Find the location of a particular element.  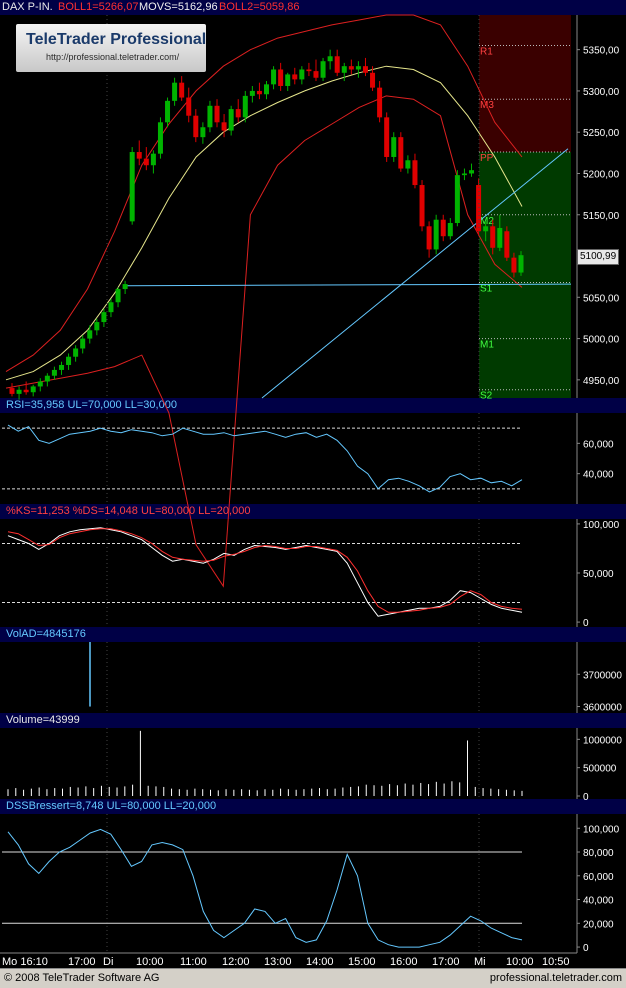

time-label: Mi is located at coordinates (480, 962).